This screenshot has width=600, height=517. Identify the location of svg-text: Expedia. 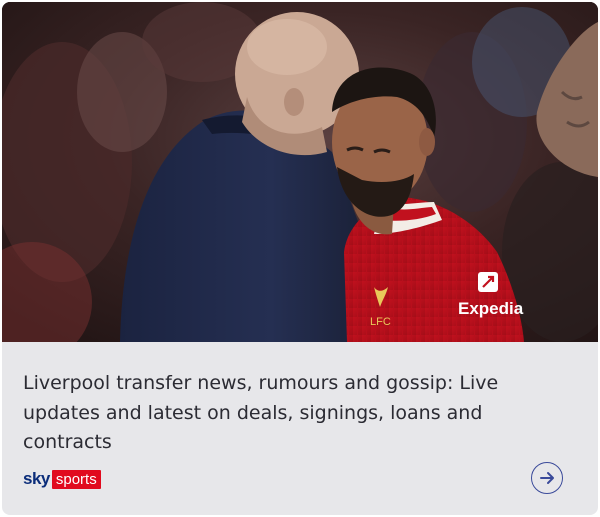
(491, 308).